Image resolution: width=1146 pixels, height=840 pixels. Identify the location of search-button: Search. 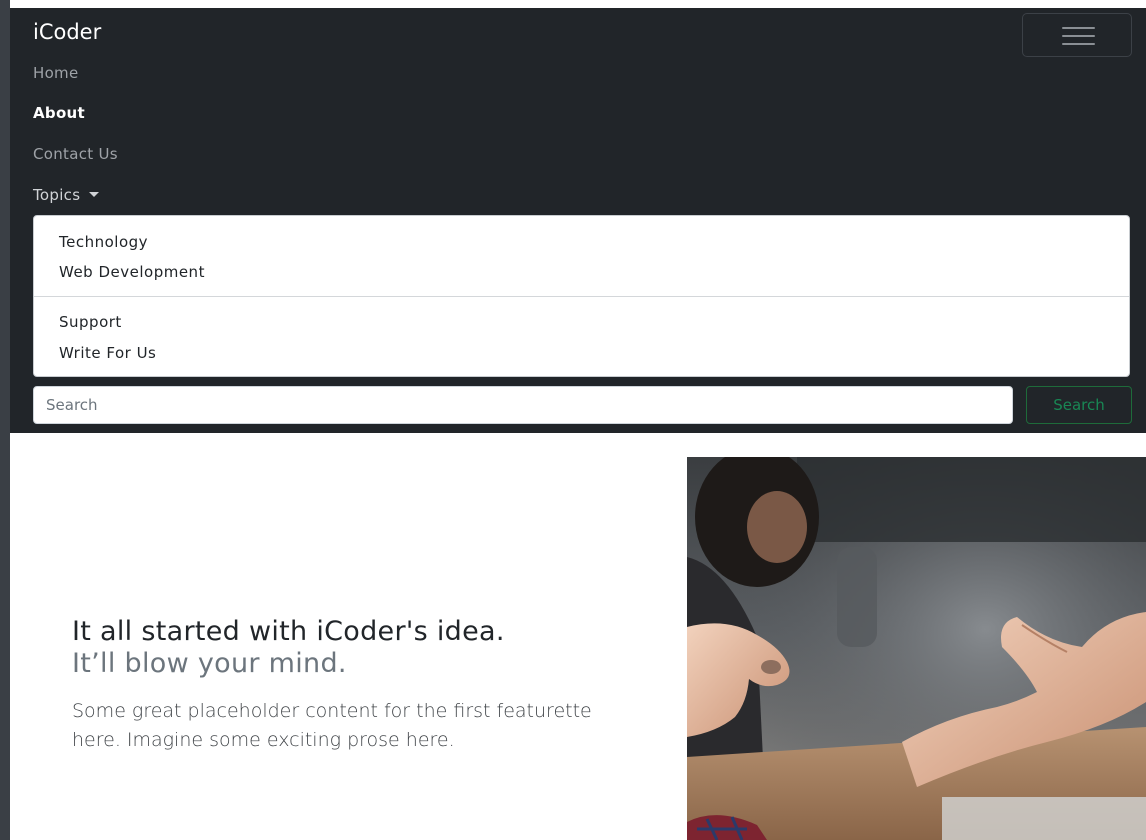
(1079, 405).